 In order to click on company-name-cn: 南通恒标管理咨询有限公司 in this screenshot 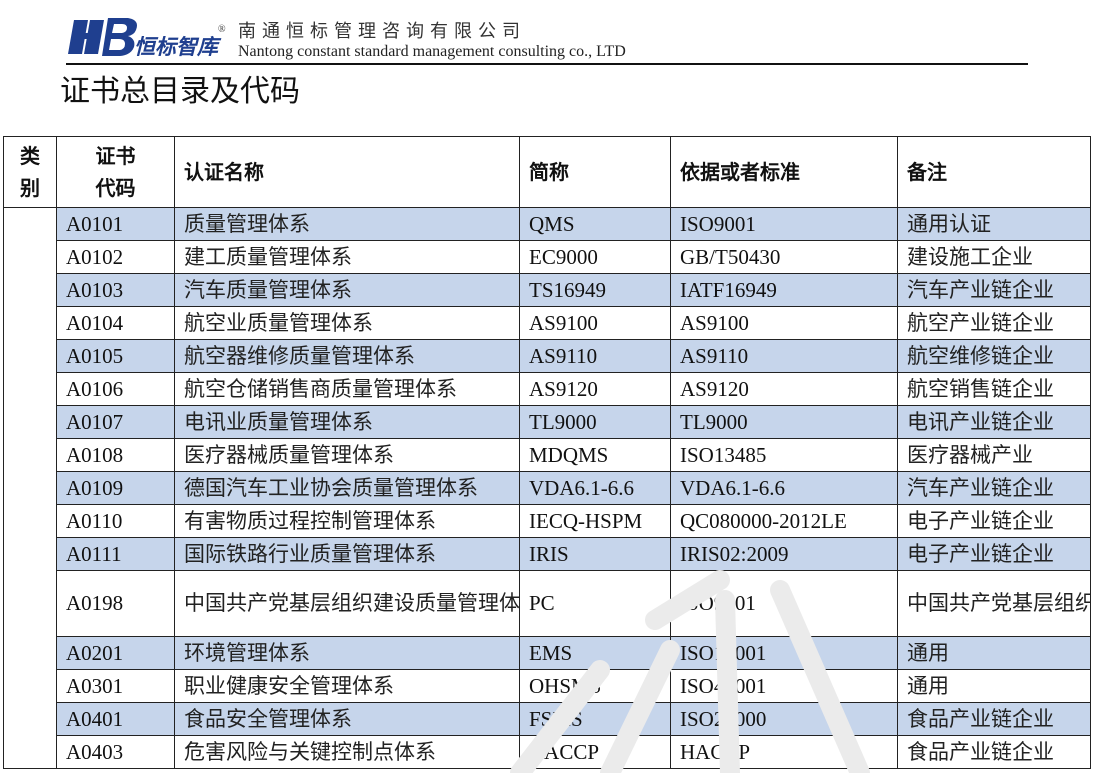, I will do `click(382, 31)`.